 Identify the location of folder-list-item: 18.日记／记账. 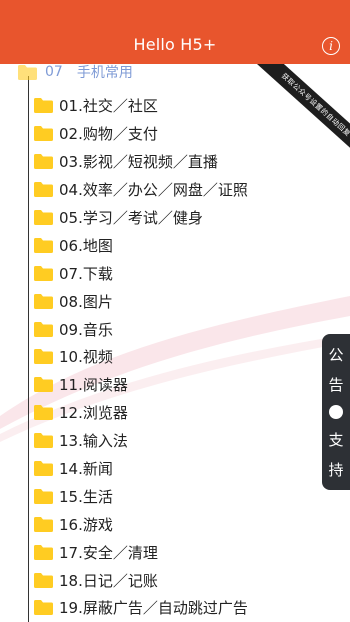
(141, 580).